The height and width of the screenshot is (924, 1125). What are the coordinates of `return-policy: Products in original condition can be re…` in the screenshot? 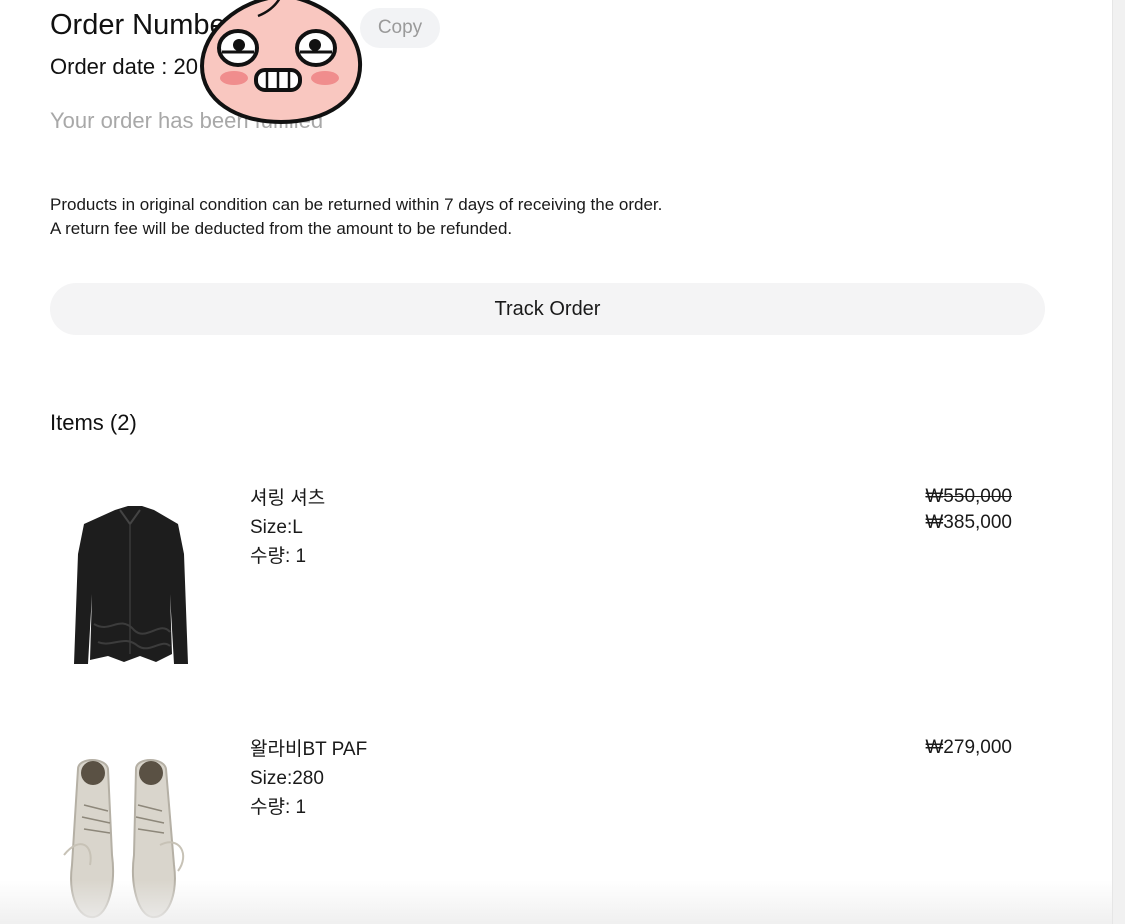 It's located at (356, 217).